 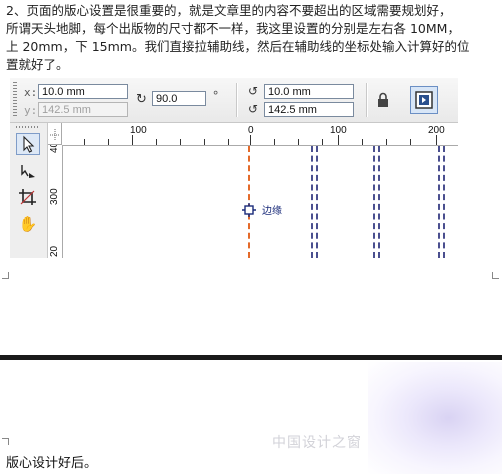 I want to click on ruler-label: 300, so click(x=54, y=196).